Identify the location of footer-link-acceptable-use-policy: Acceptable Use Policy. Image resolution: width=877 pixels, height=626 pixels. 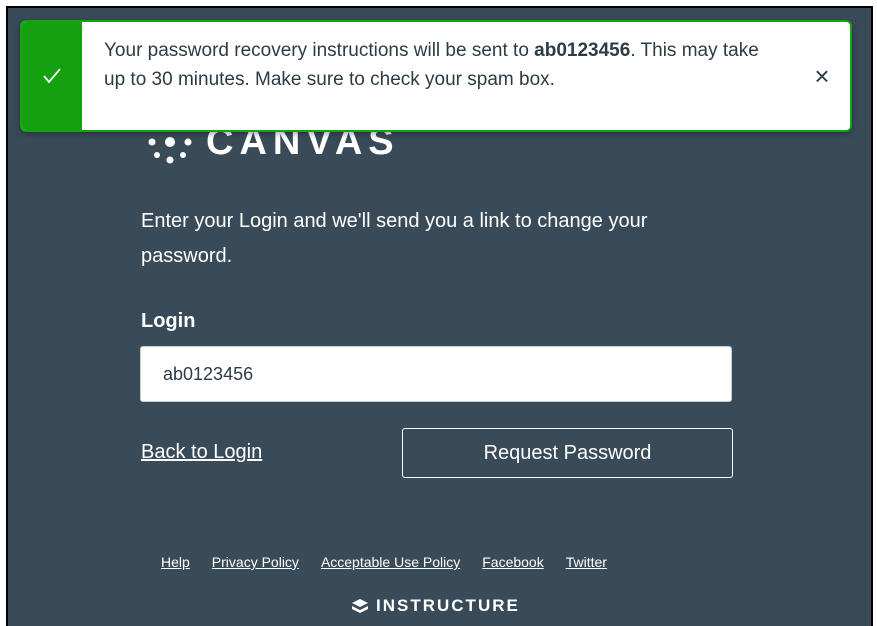
(390, 562).